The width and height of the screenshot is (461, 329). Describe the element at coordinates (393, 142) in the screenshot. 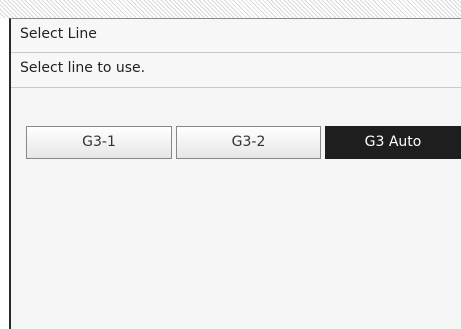

I see `line-g3-auto-button: G3 Auto` at that location.